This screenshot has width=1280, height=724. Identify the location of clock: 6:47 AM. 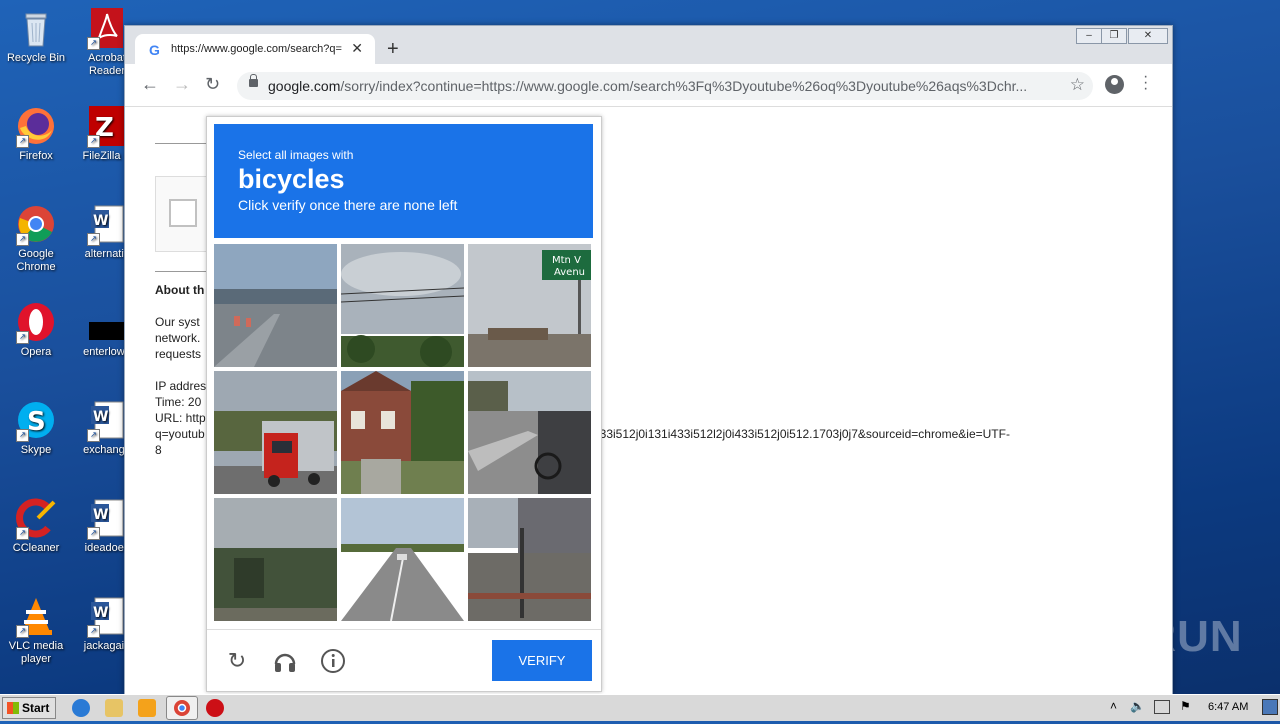
(1228, 707).